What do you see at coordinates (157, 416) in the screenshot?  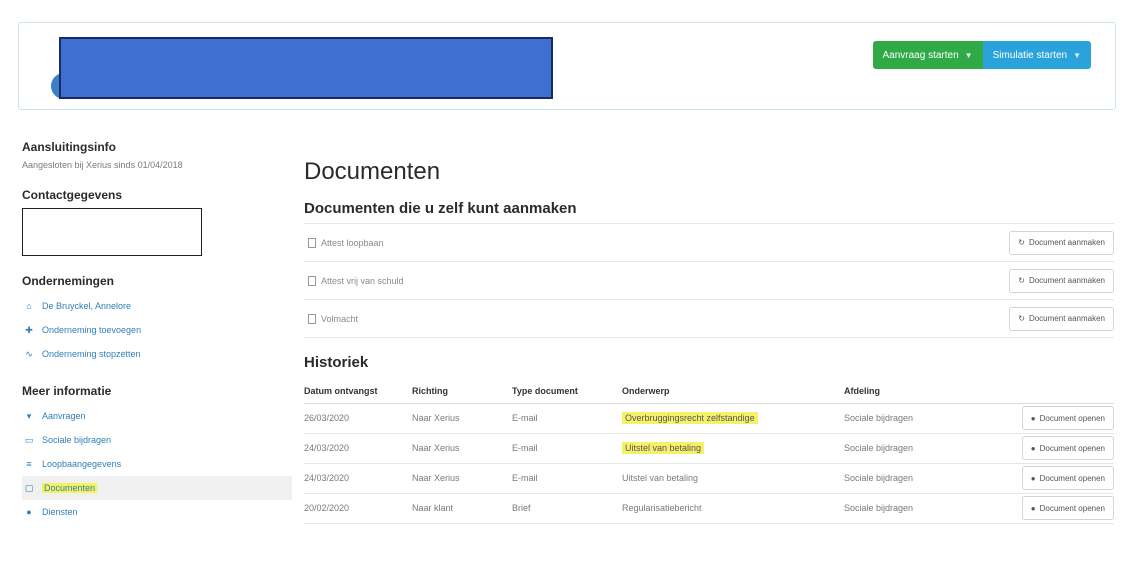 I see `sidebar-item-applications: ▾ Aanvragen` at bounding box center [157, 416].